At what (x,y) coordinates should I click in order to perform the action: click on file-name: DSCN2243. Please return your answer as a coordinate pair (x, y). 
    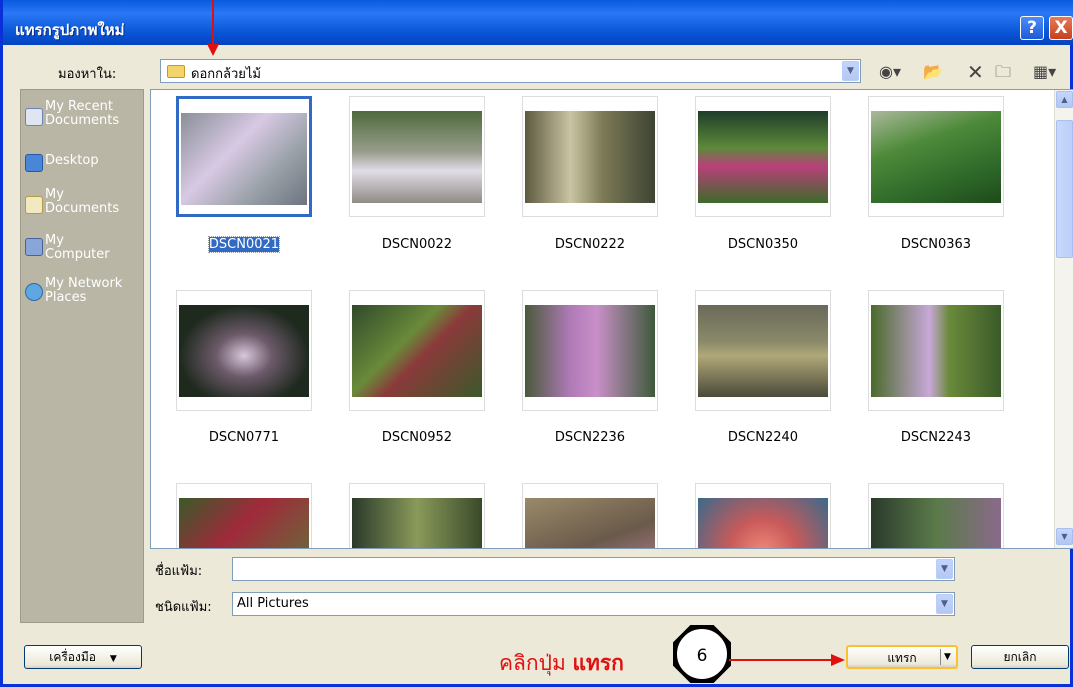
    Looking at the image, I should click on (936, 437).